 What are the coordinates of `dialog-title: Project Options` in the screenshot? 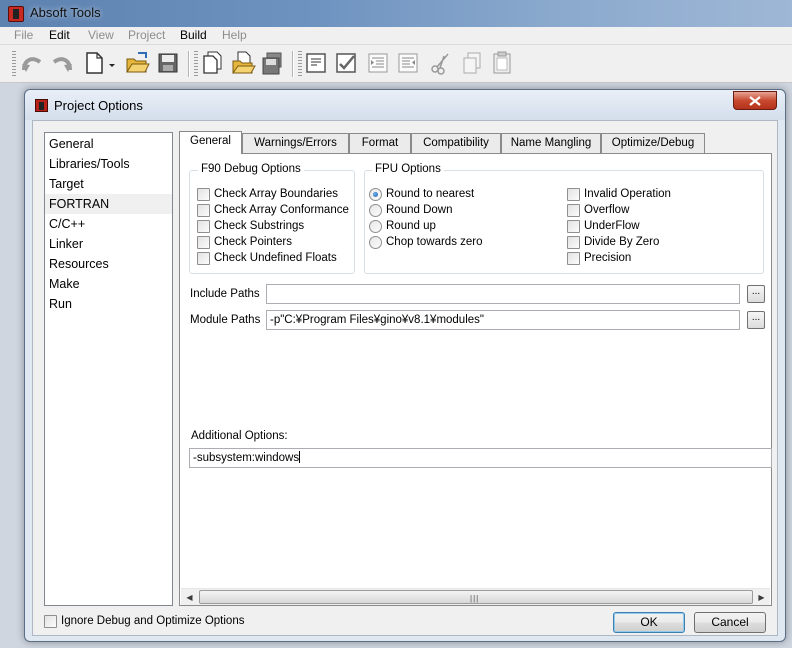 It's located at (98, 105).